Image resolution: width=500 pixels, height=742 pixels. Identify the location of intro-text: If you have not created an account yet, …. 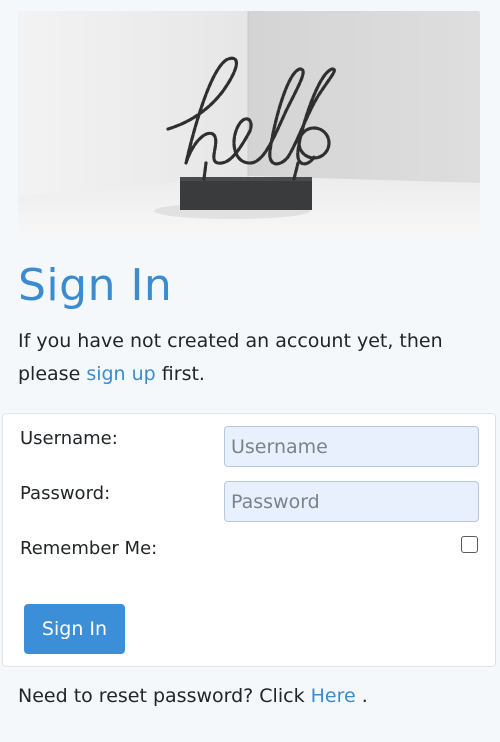
(253, 358).